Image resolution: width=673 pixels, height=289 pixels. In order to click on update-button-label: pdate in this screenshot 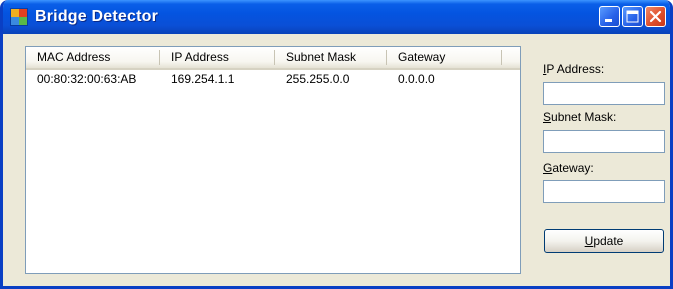, I will do `click(608, 241)`.